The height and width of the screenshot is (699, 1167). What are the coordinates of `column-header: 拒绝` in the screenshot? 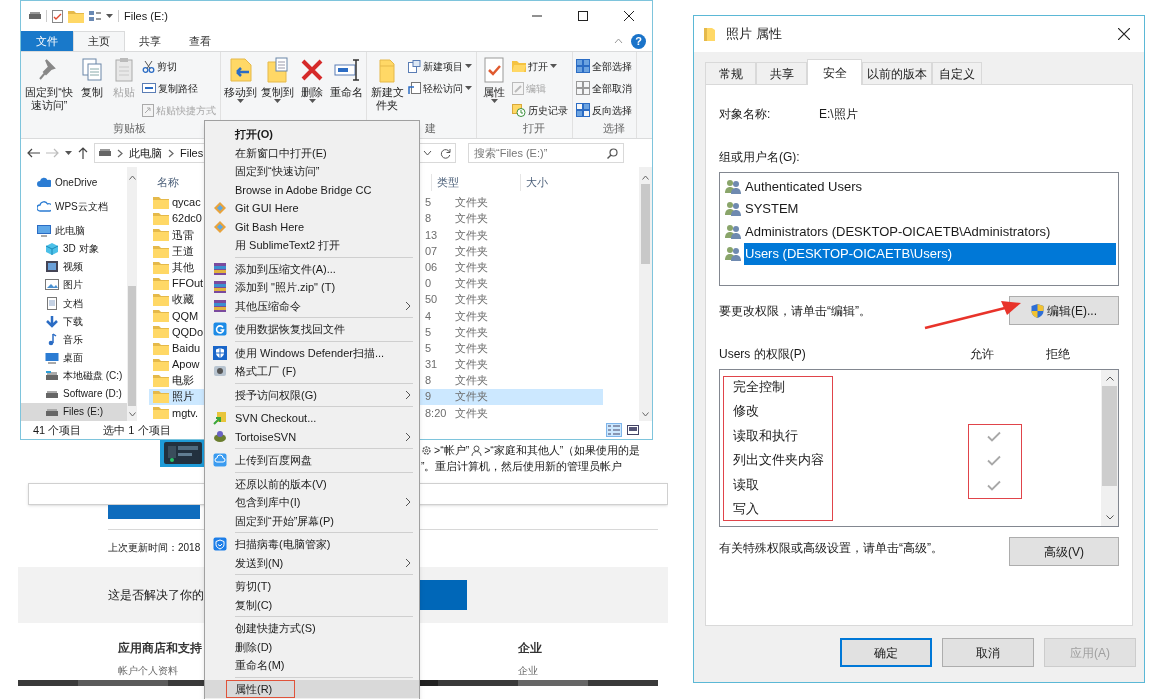 It's located at (1058, 354).